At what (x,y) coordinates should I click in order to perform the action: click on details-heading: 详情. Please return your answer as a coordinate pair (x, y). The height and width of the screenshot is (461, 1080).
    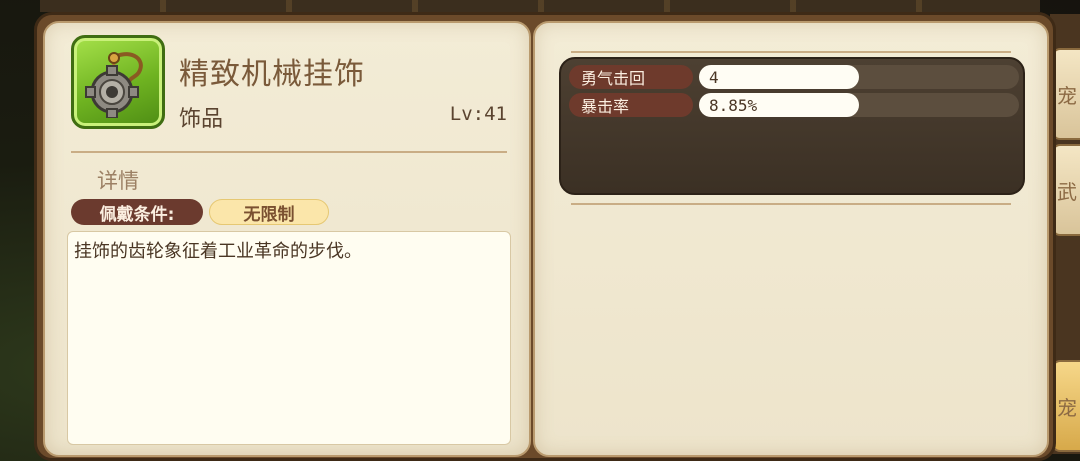
    Looking at the image, I should click on (118, 181).